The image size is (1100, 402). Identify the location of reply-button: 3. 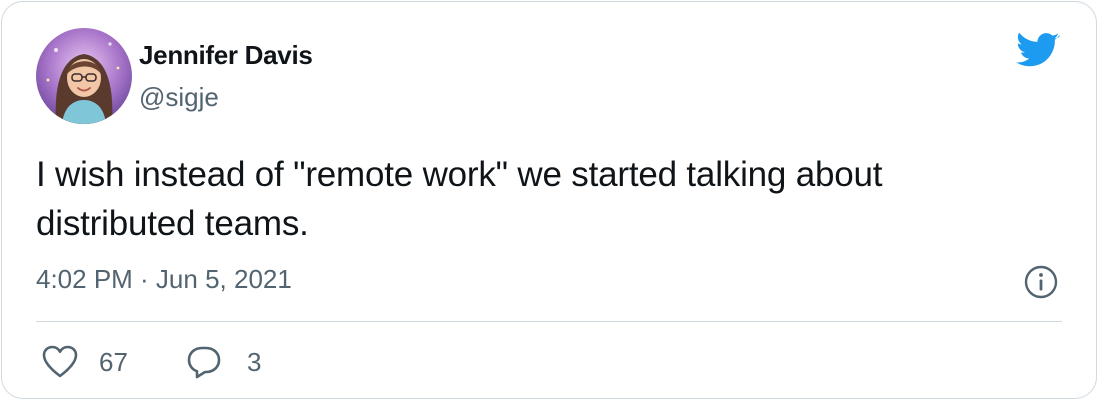
(223, 362).